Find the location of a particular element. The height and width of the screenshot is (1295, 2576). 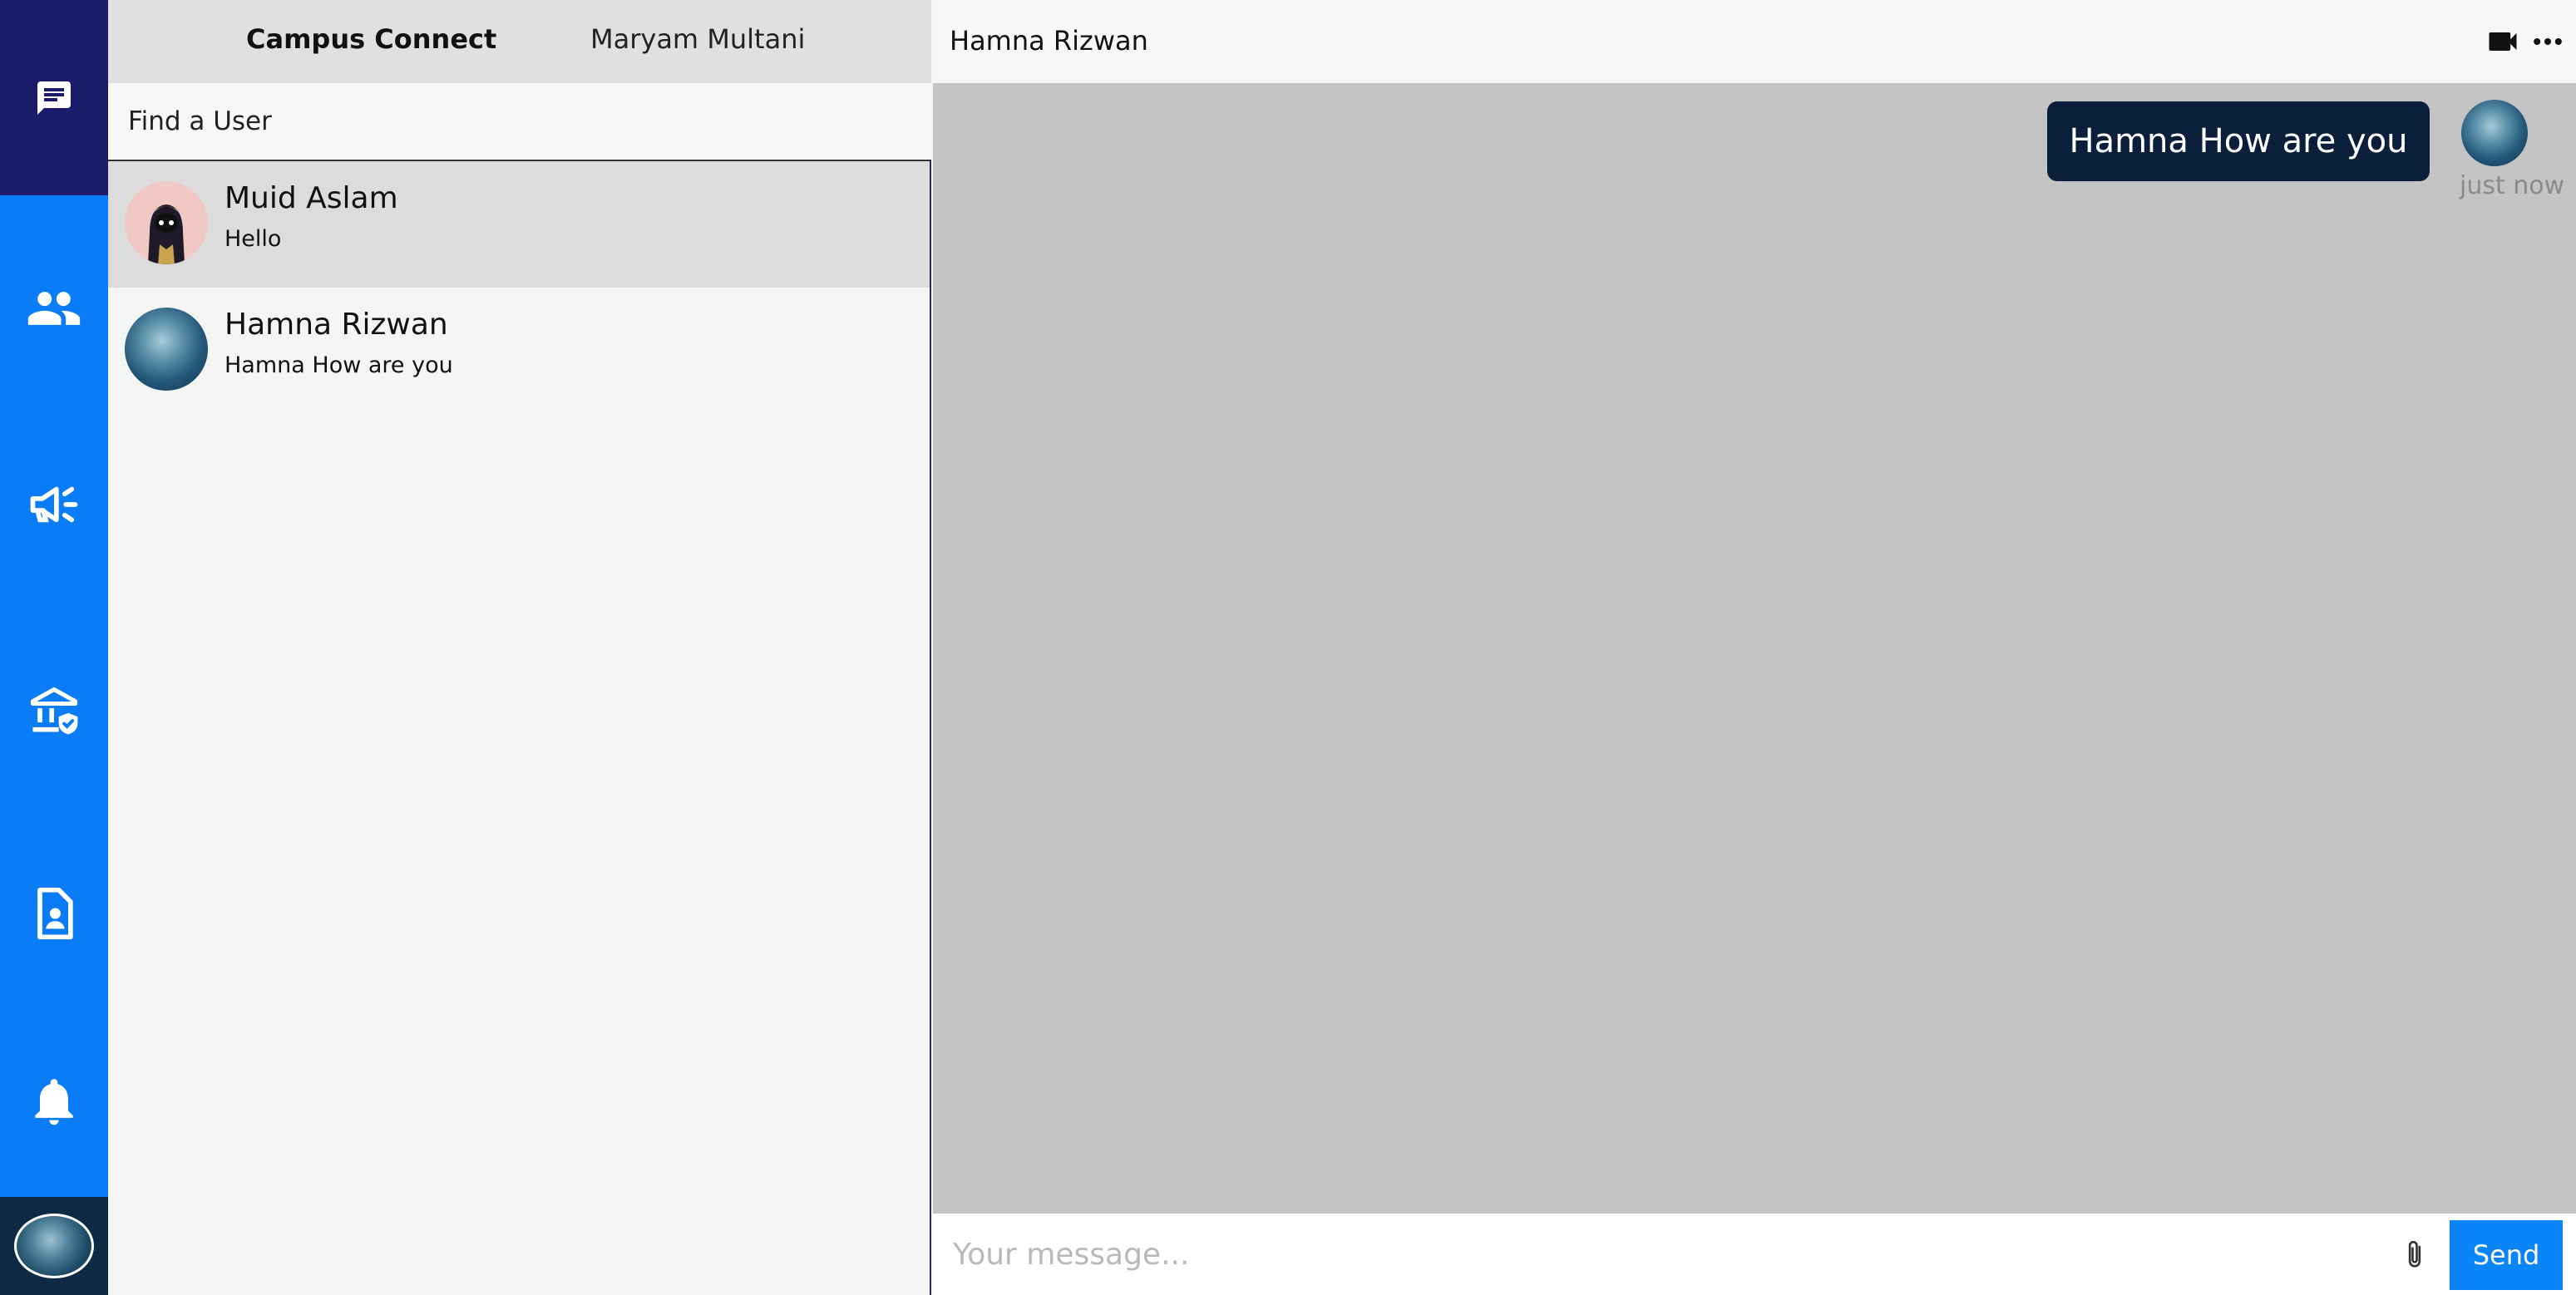

sidebar-item-announcements is located at coordinates (54, 505).